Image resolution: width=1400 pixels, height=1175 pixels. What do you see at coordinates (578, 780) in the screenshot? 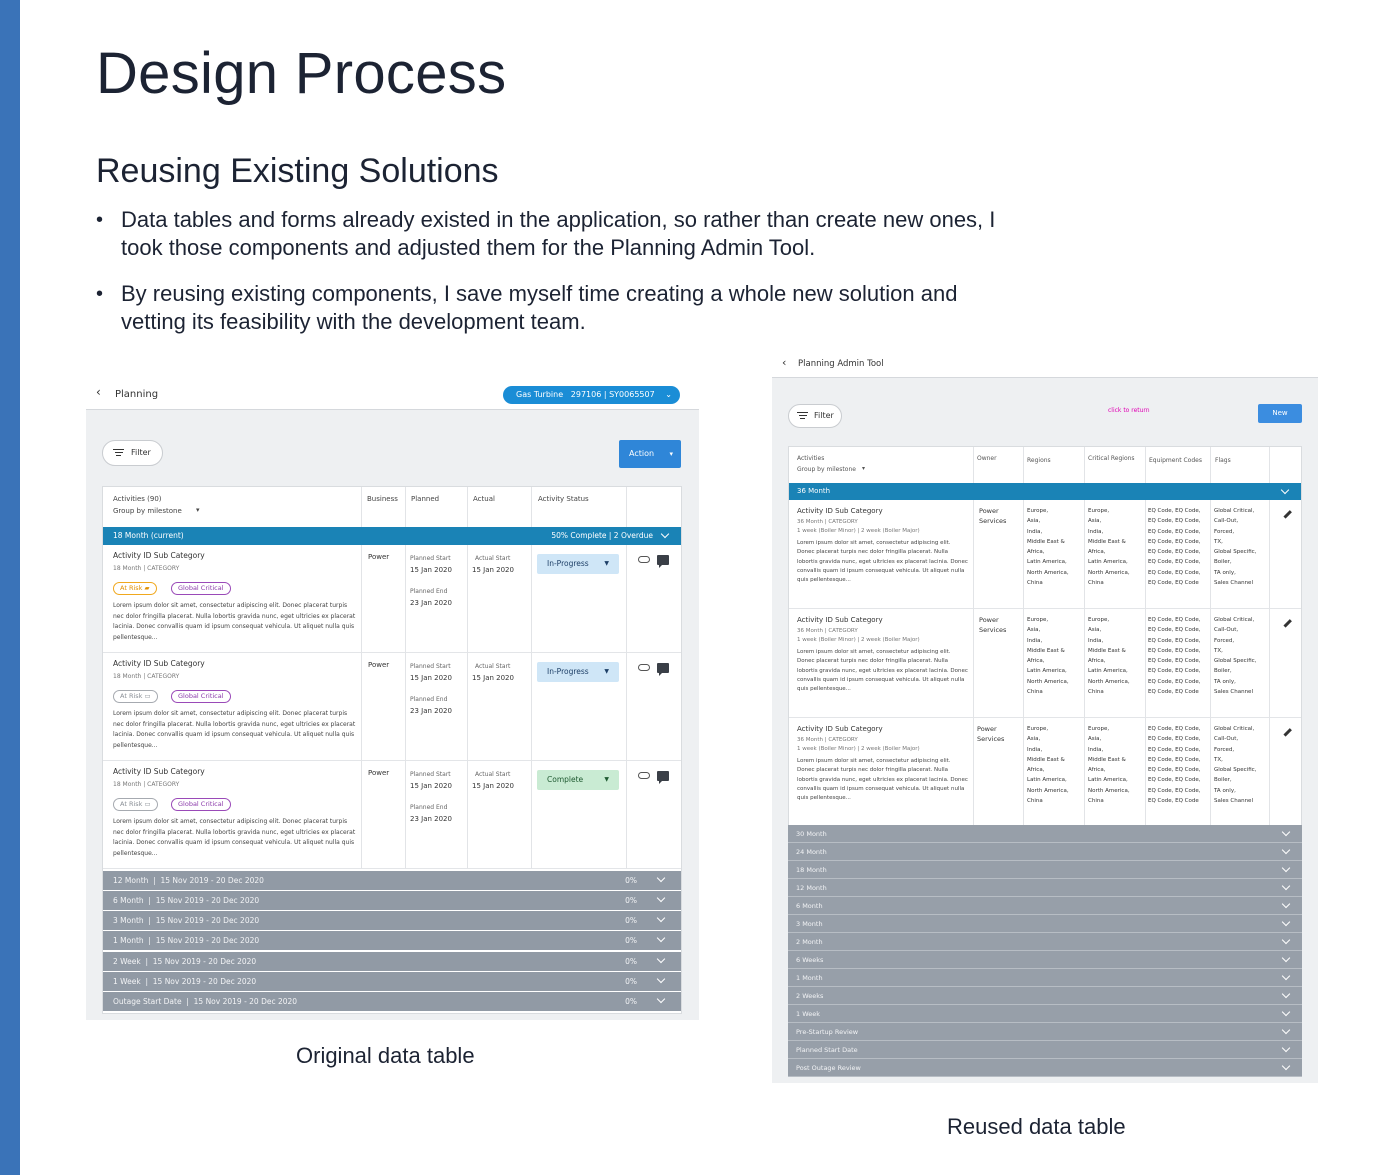
I see `activity-status-dropdown: Complete ▼` at bounding box center [578, 780].